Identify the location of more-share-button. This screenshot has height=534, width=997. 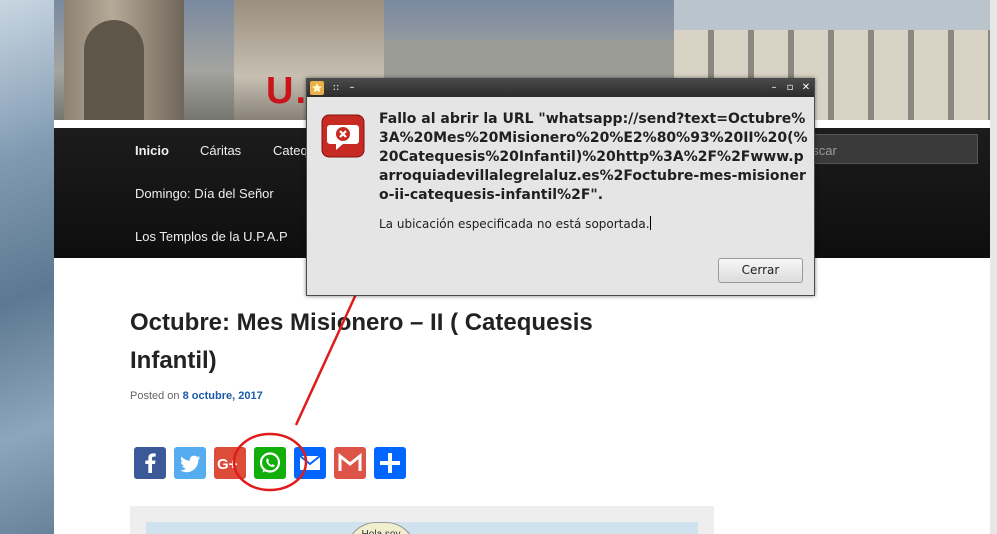
(390, 463).